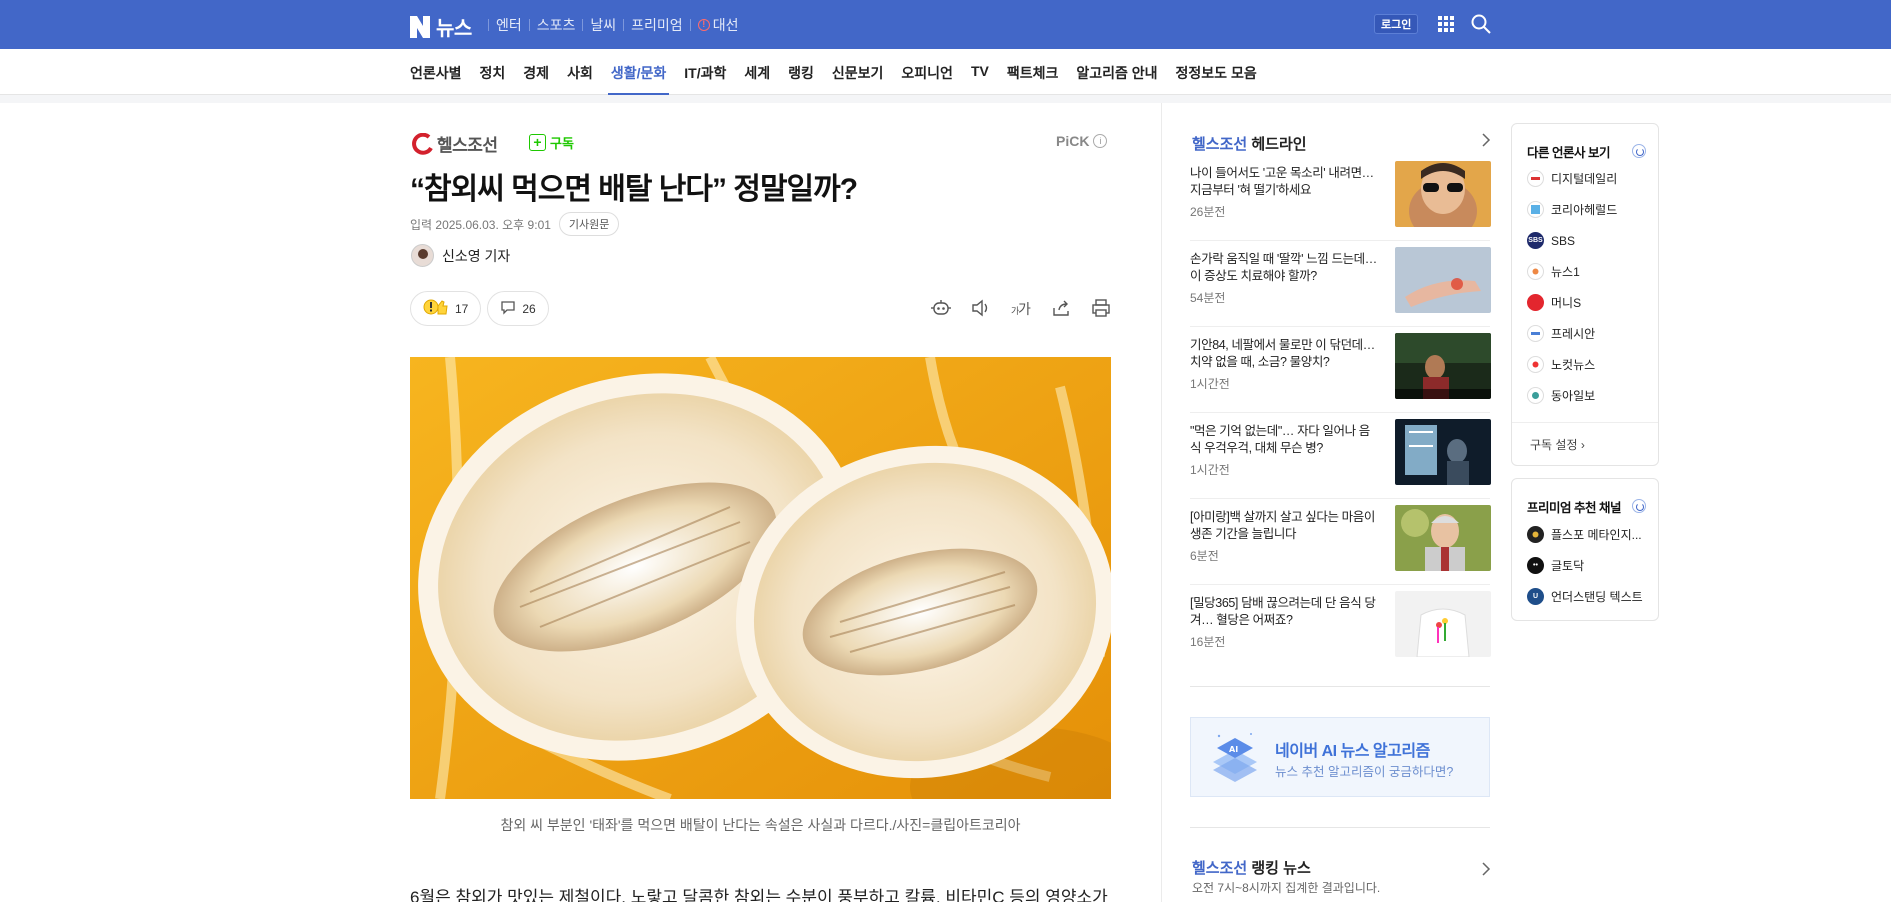 The image size is (1891, 902). Describe the element at coordinates (1584, 179) in the screenshot. I see `press-item-label: 디지털데일리` at that location.